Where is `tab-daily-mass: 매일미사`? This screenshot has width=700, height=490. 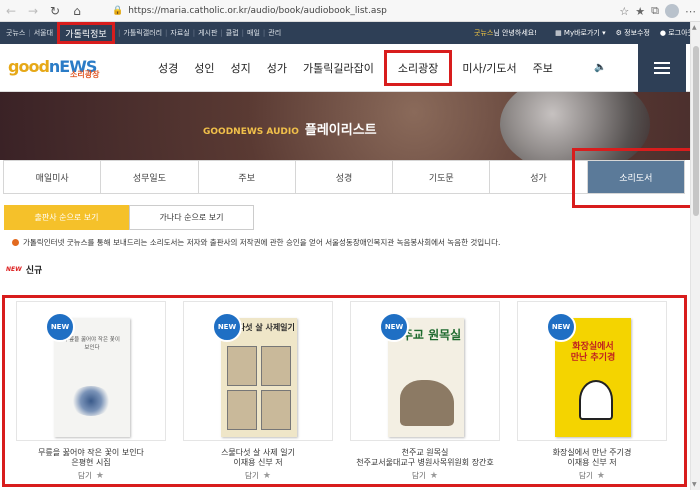 tab-daily-mass: 매일미사 is located at coordinates (53, 177).